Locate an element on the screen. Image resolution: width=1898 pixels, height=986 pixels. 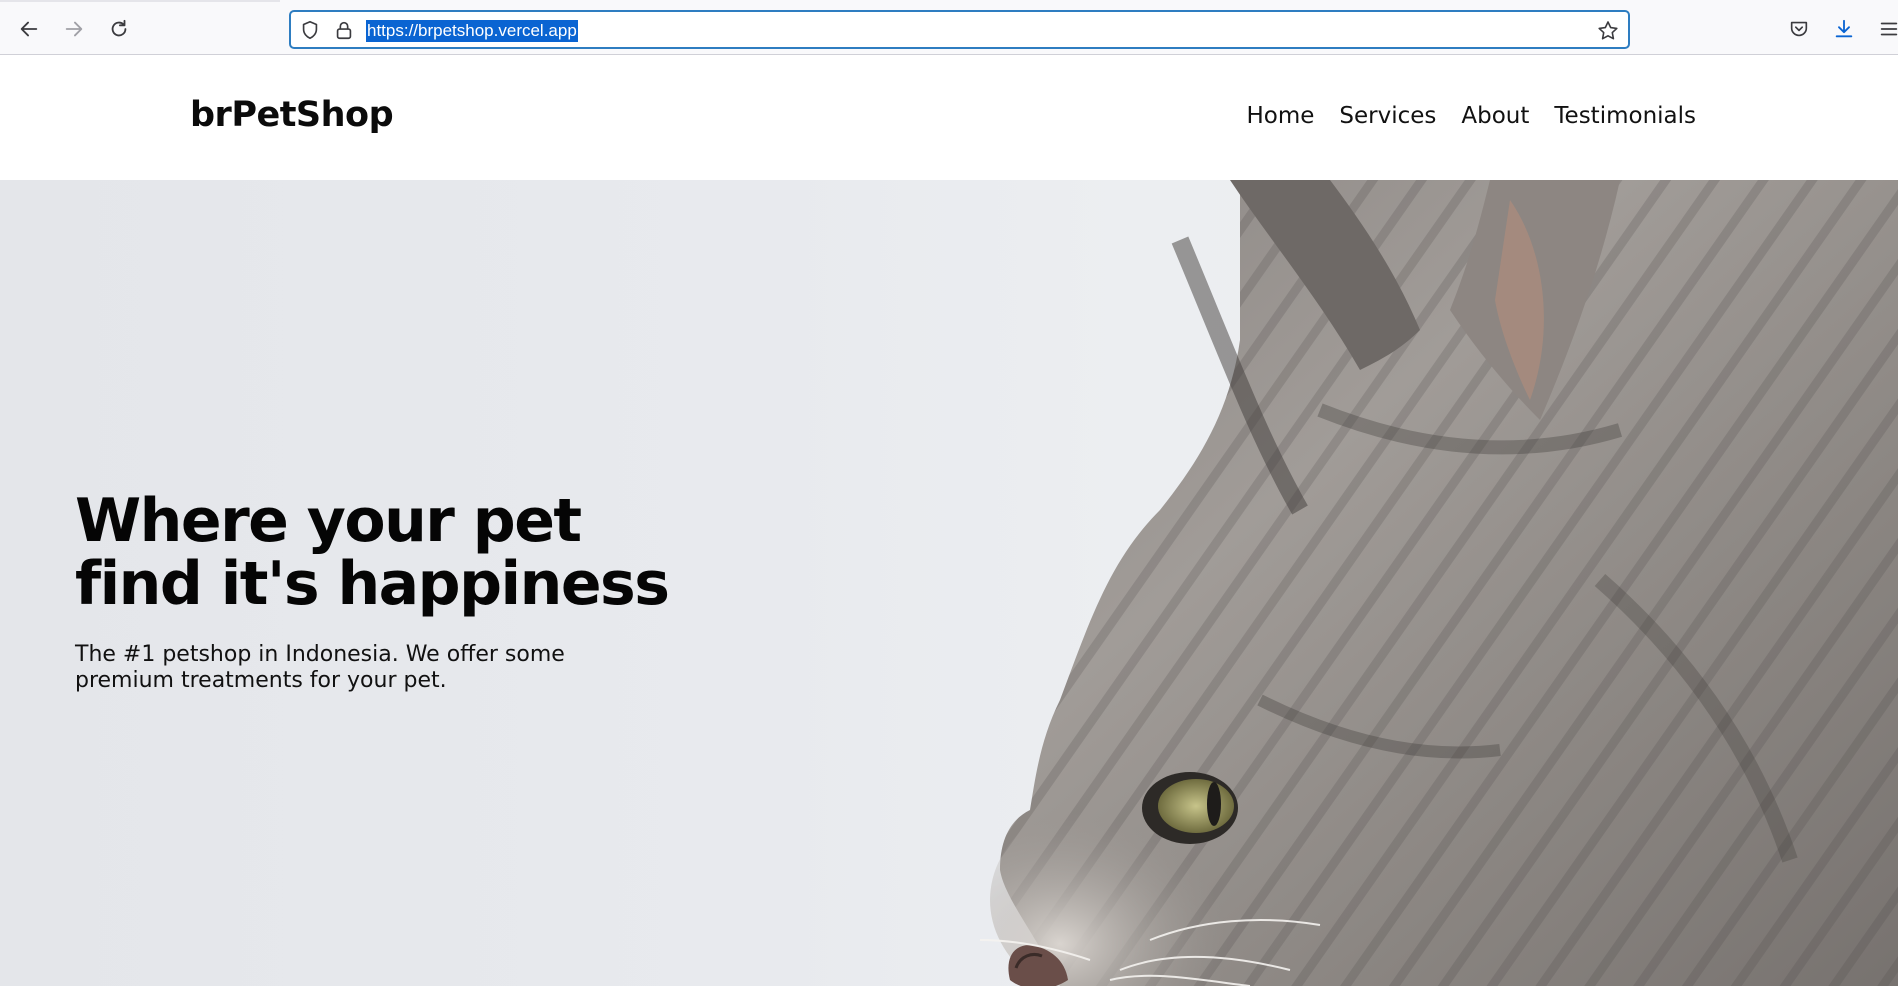
nav-home: Home is located at coordinates (1280, 116).